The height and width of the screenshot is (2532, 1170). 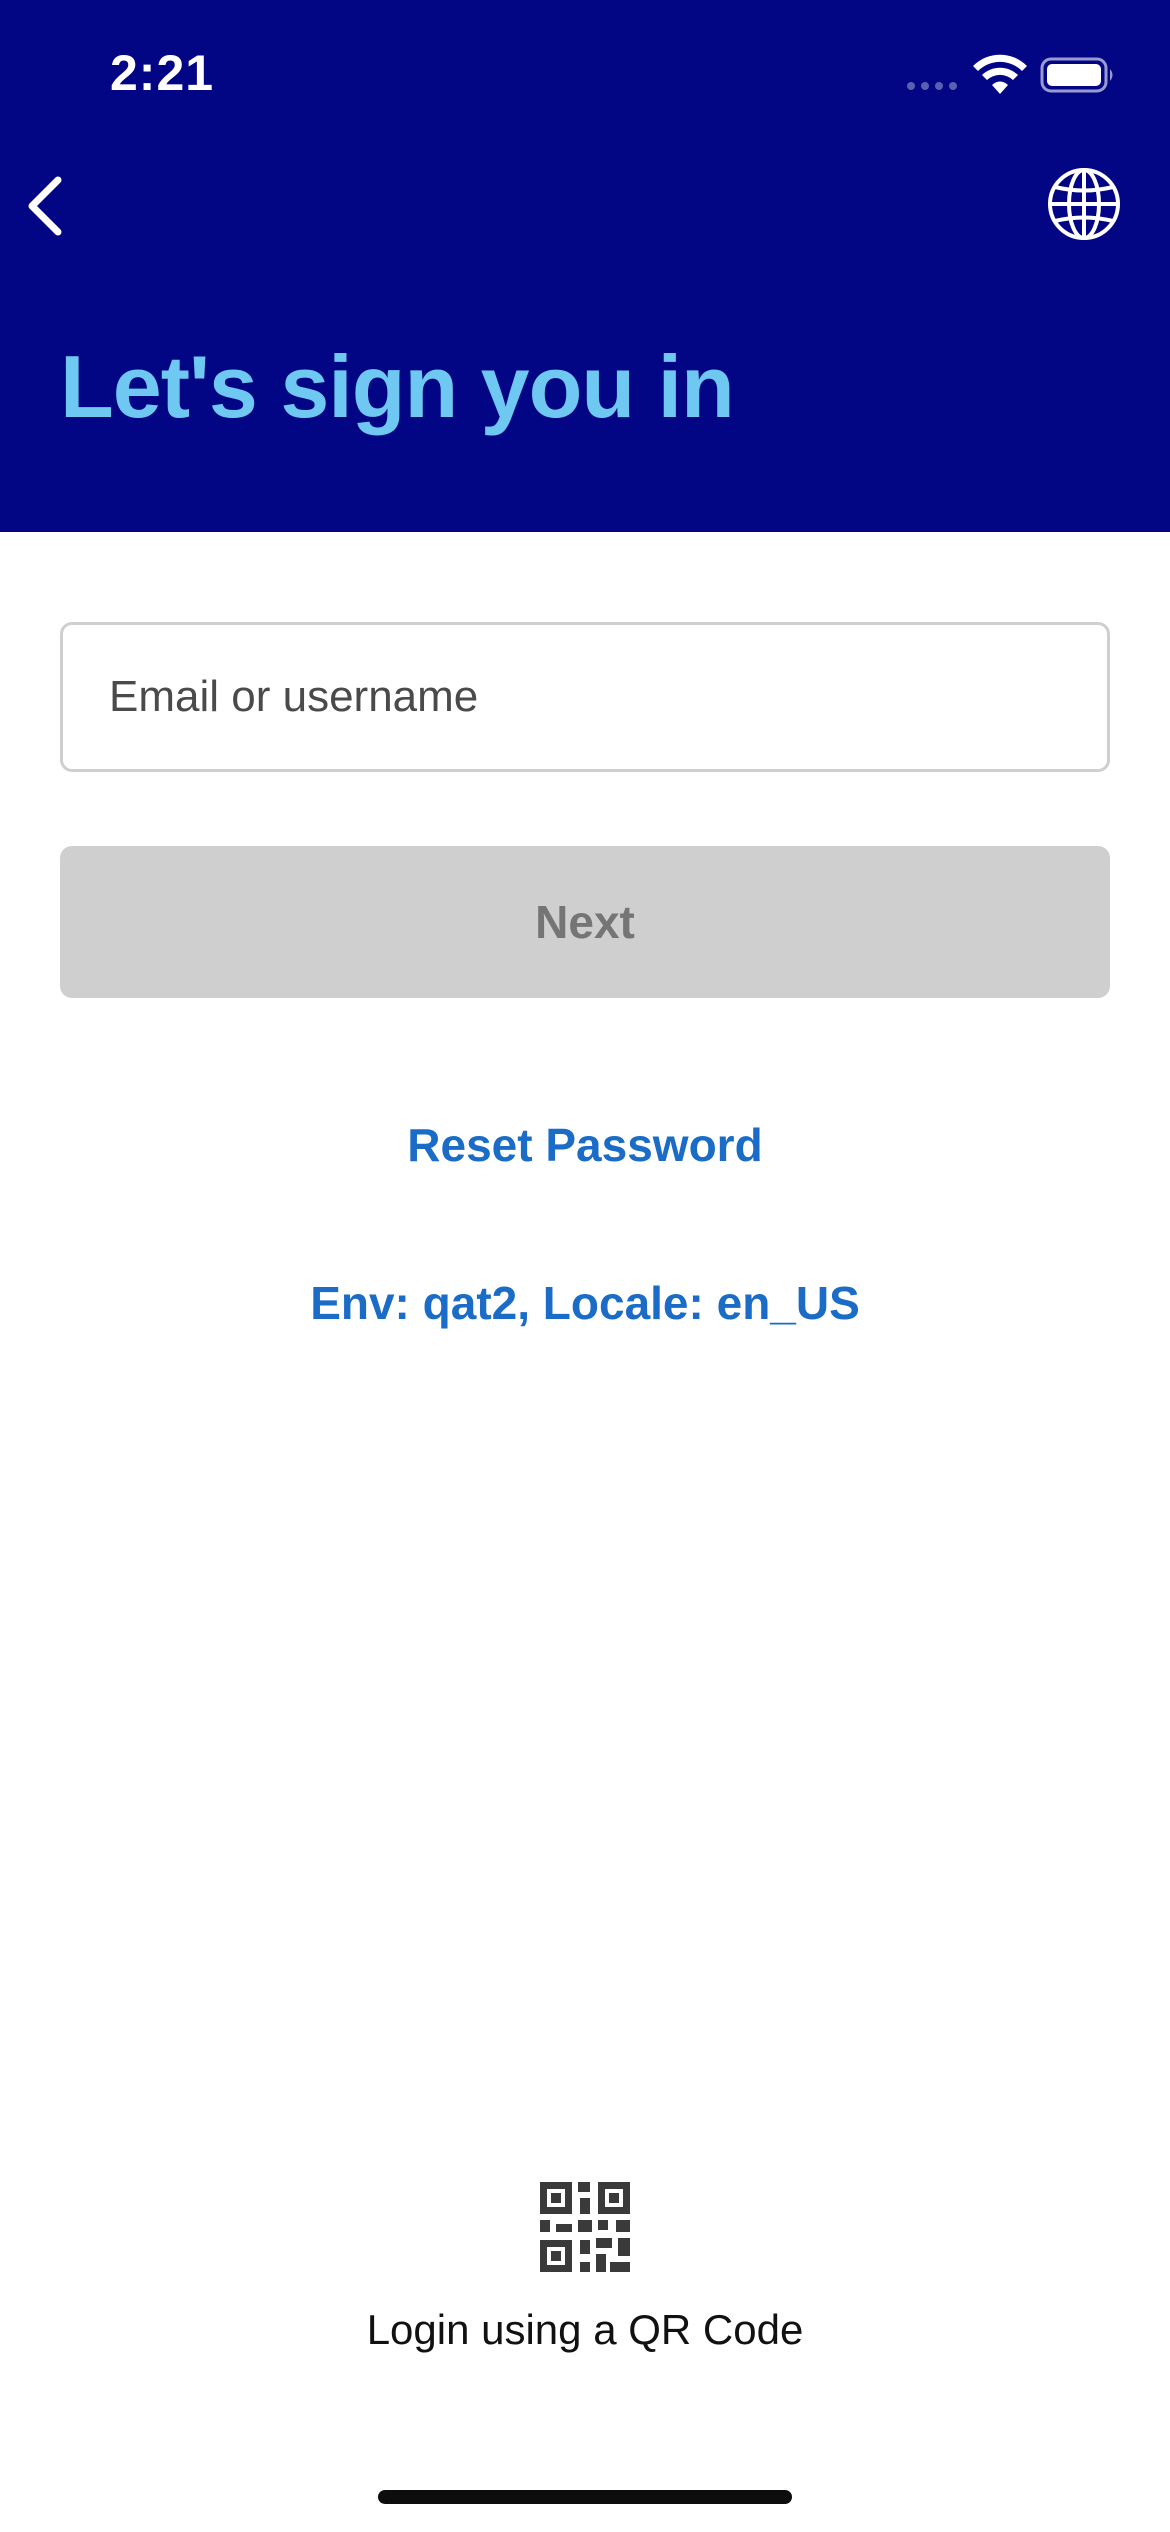 I want to click on status-time: 2:21, so click(x=162, y=73).